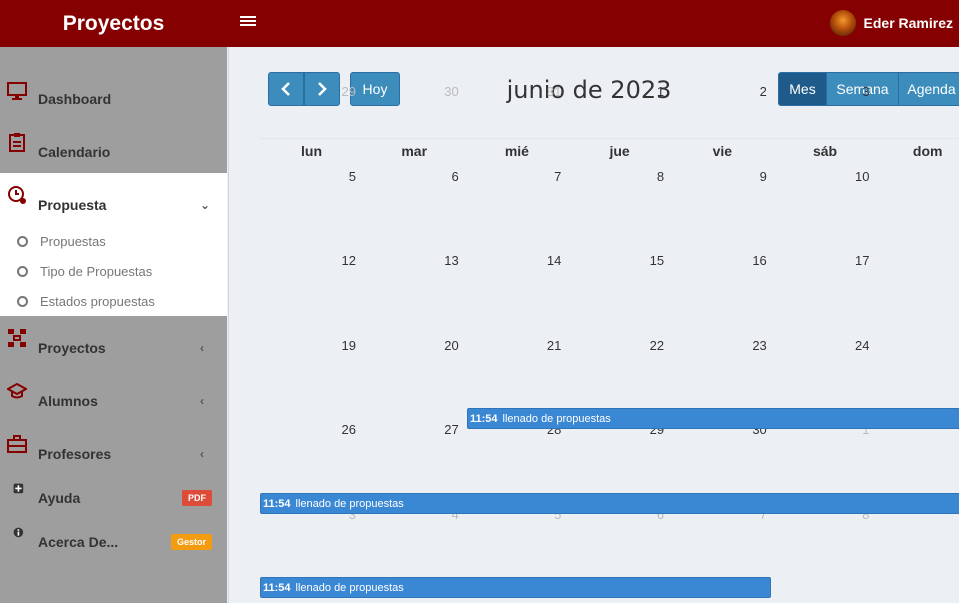 The height and width of the screenshot is (603, 959). Describe the element at coordinates (191, 542) in the screenshot. I see `gestor-badge: Gestor` at that location.